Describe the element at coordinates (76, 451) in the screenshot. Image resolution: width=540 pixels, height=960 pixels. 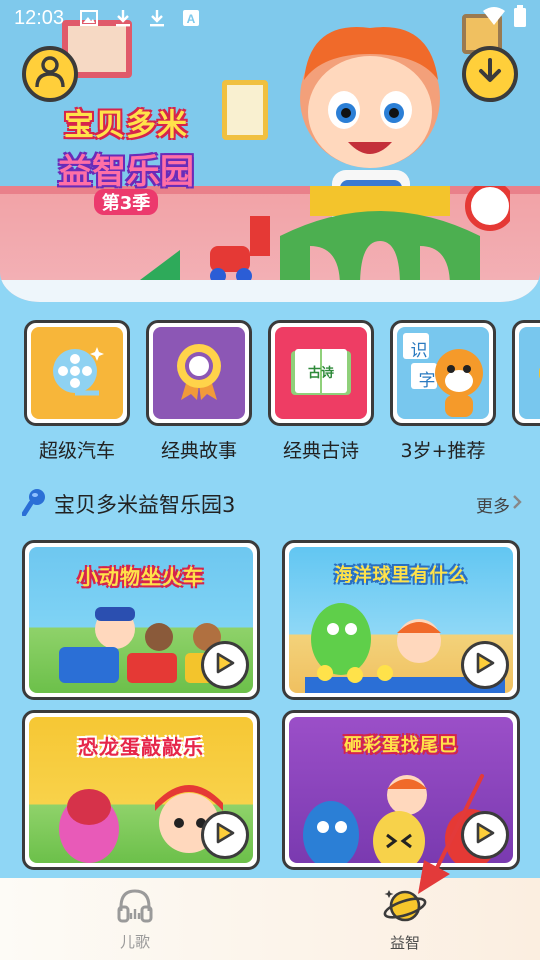
I see `category-label: 超级汽车` at that location.